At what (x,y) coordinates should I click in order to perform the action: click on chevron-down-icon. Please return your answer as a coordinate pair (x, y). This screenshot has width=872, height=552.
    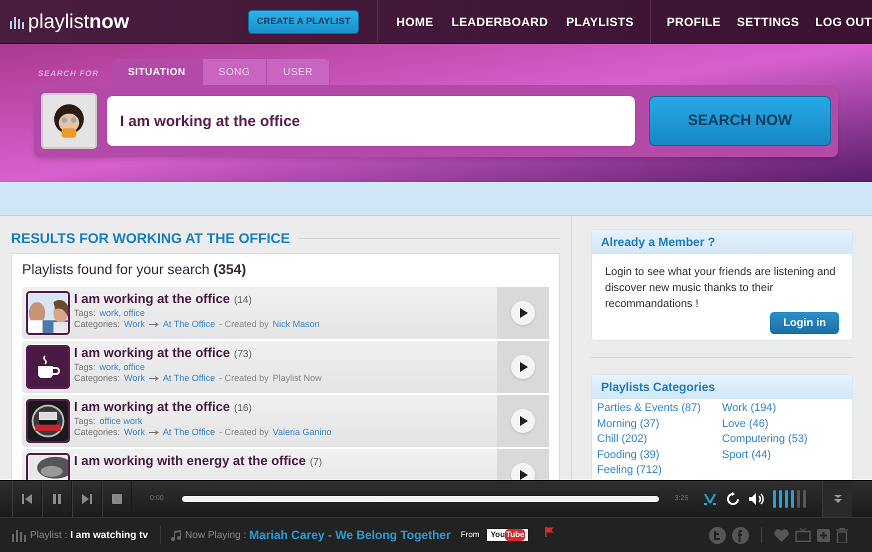
    Looking at the image, I should click on (837, 499).